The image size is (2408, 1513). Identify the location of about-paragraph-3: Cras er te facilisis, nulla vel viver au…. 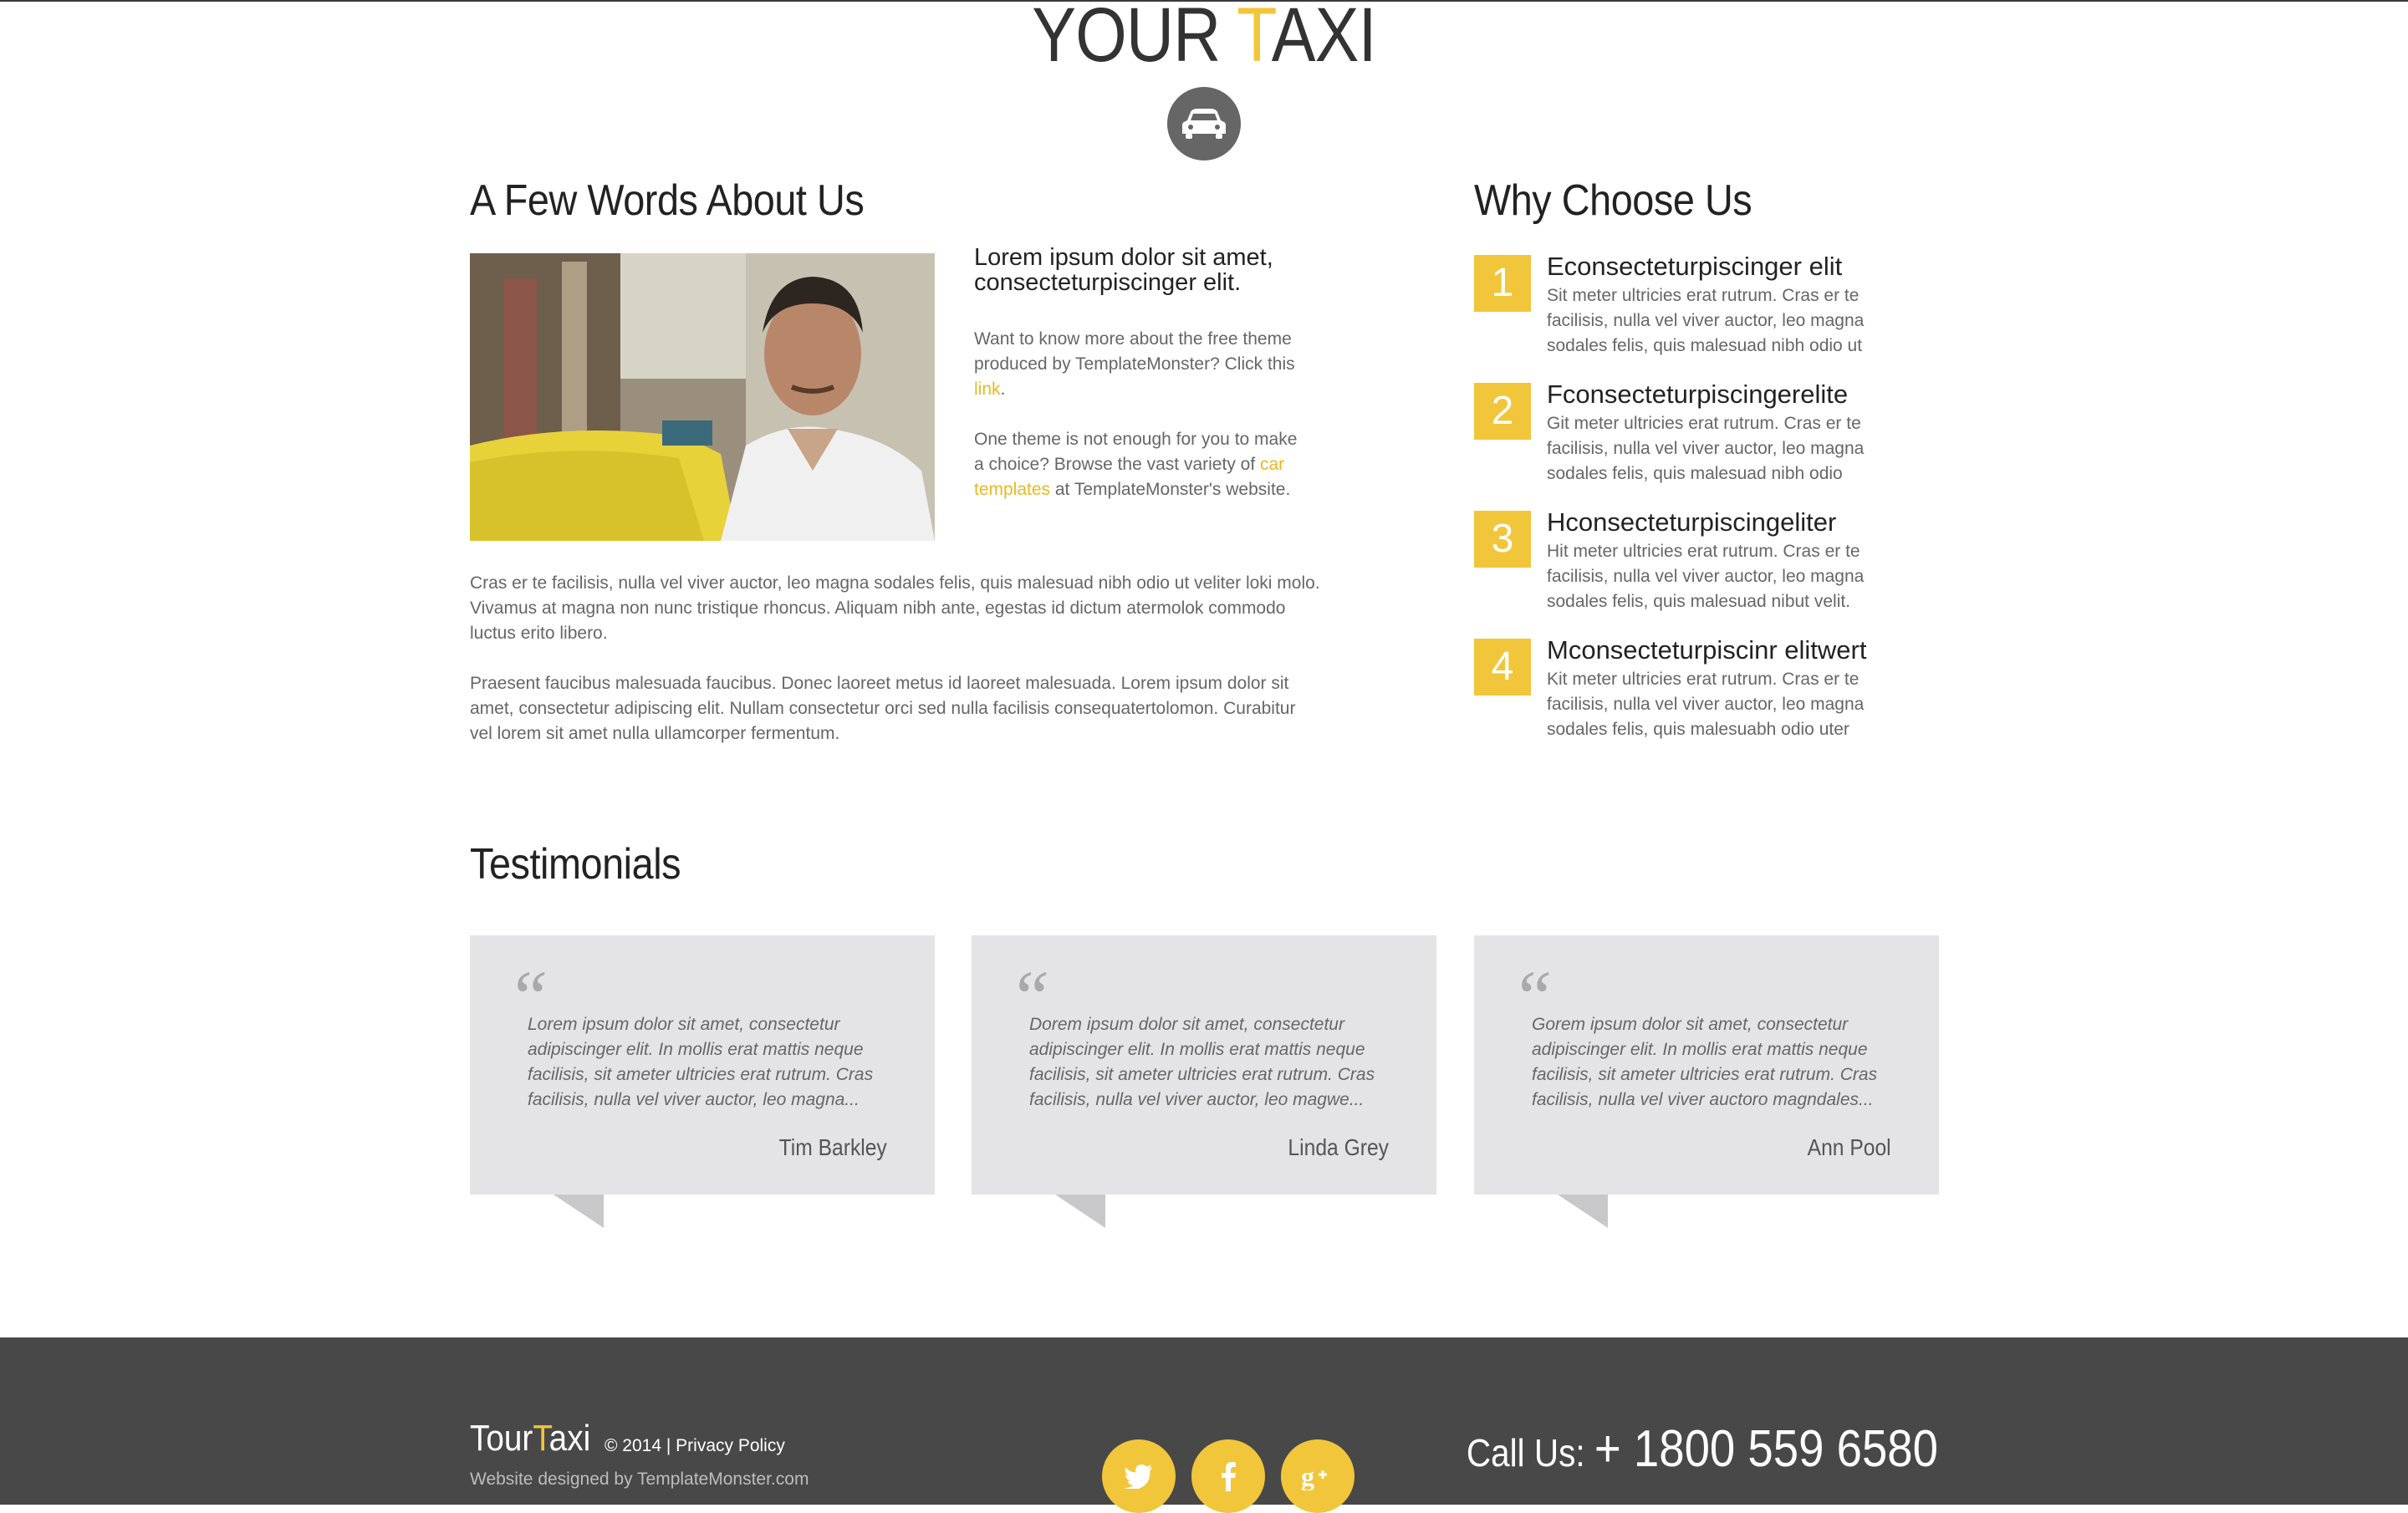
(895, 608).